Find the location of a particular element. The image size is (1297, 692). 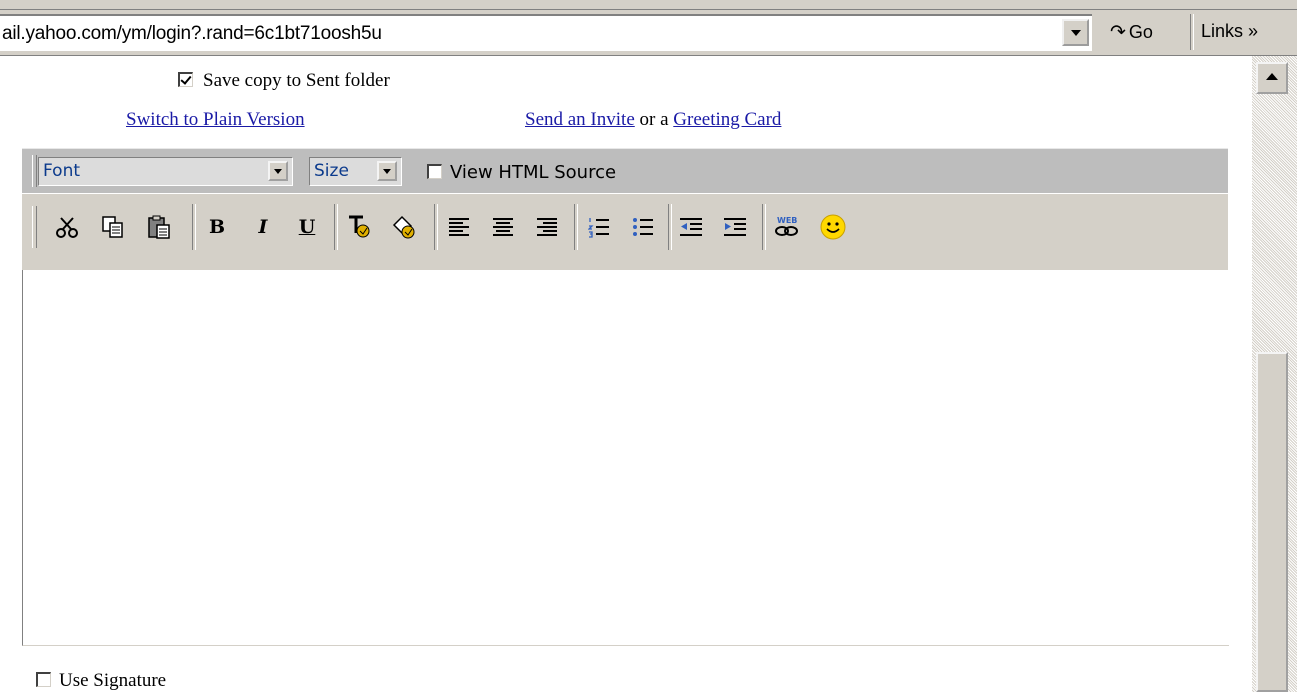

use-signature-label: Use Signature is located at coordinates (113, 680).